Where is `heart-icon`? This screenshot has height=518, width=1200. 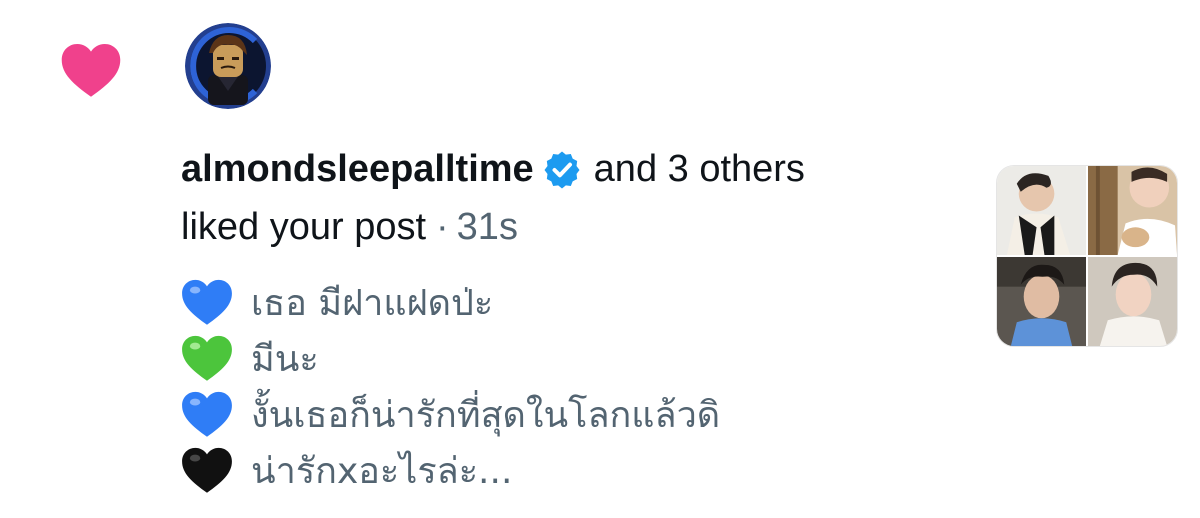 heart-icon is located at coordinates (91, 70).